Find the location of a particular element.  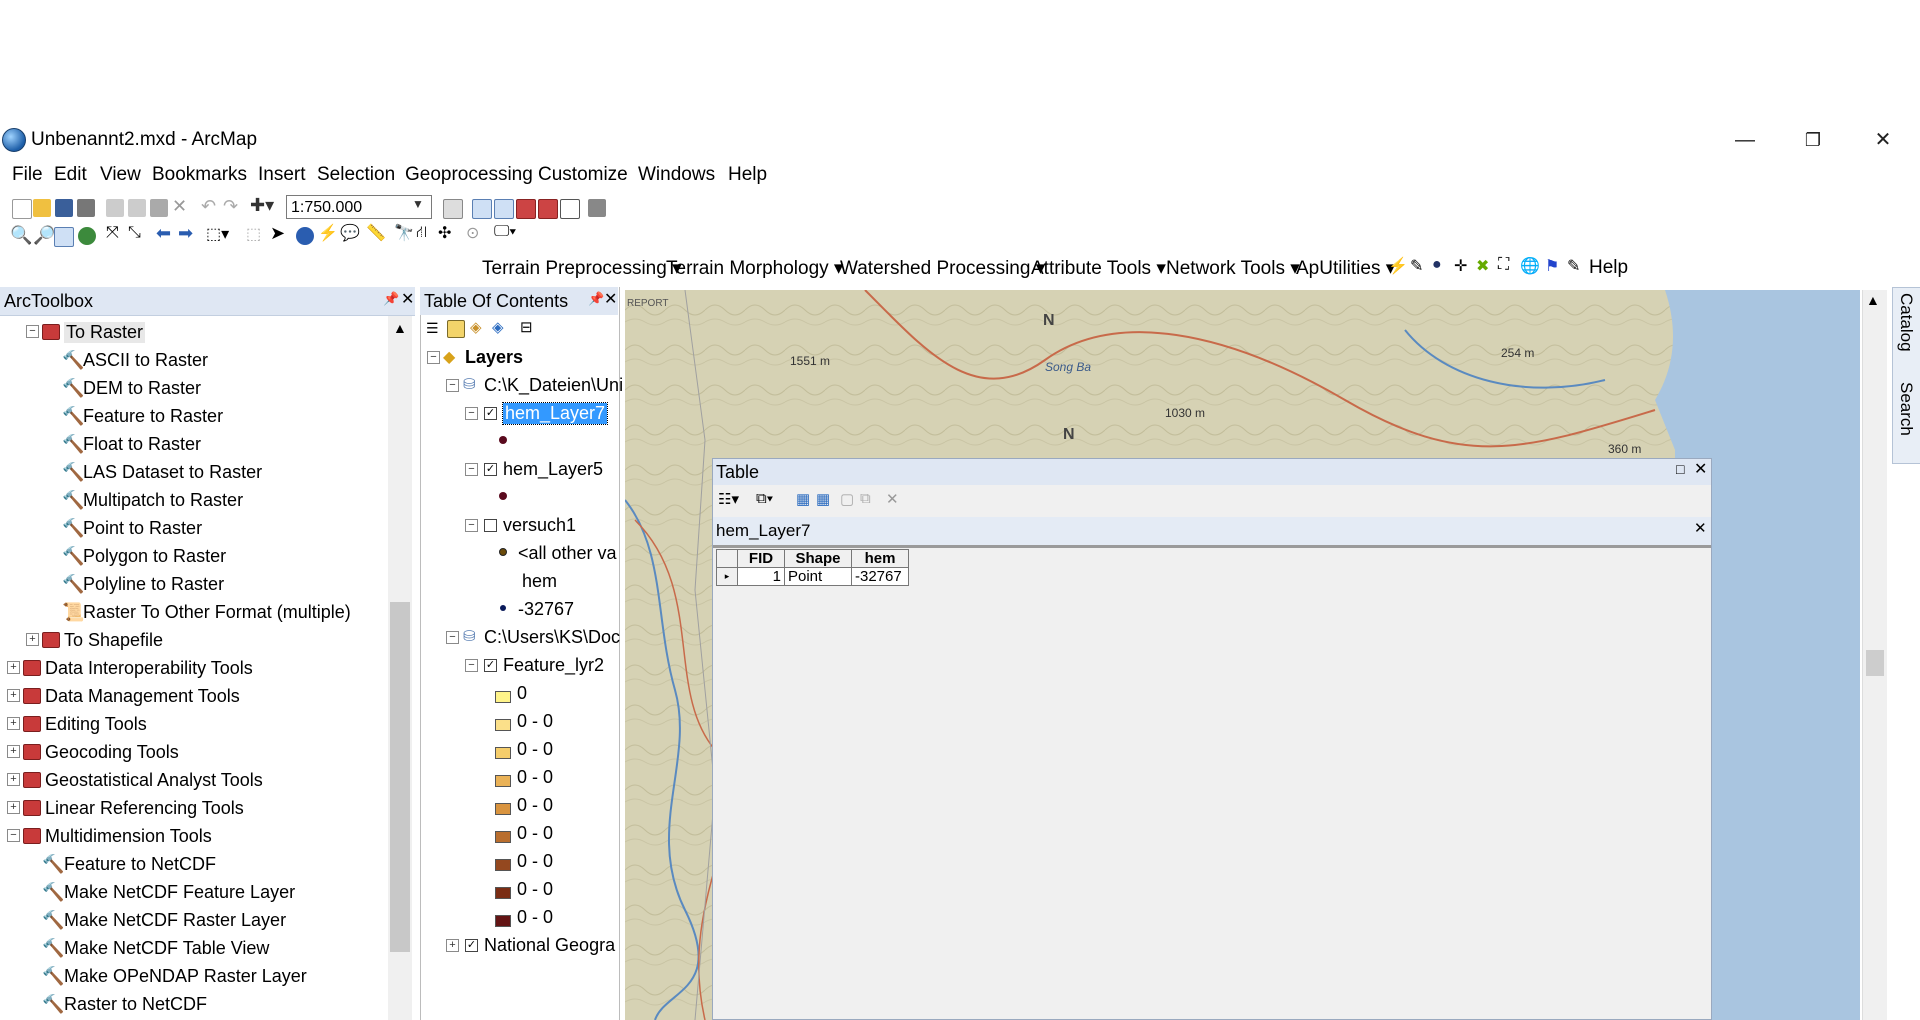

pencil-icon: ✎ is located at coordinates (1573, 266).